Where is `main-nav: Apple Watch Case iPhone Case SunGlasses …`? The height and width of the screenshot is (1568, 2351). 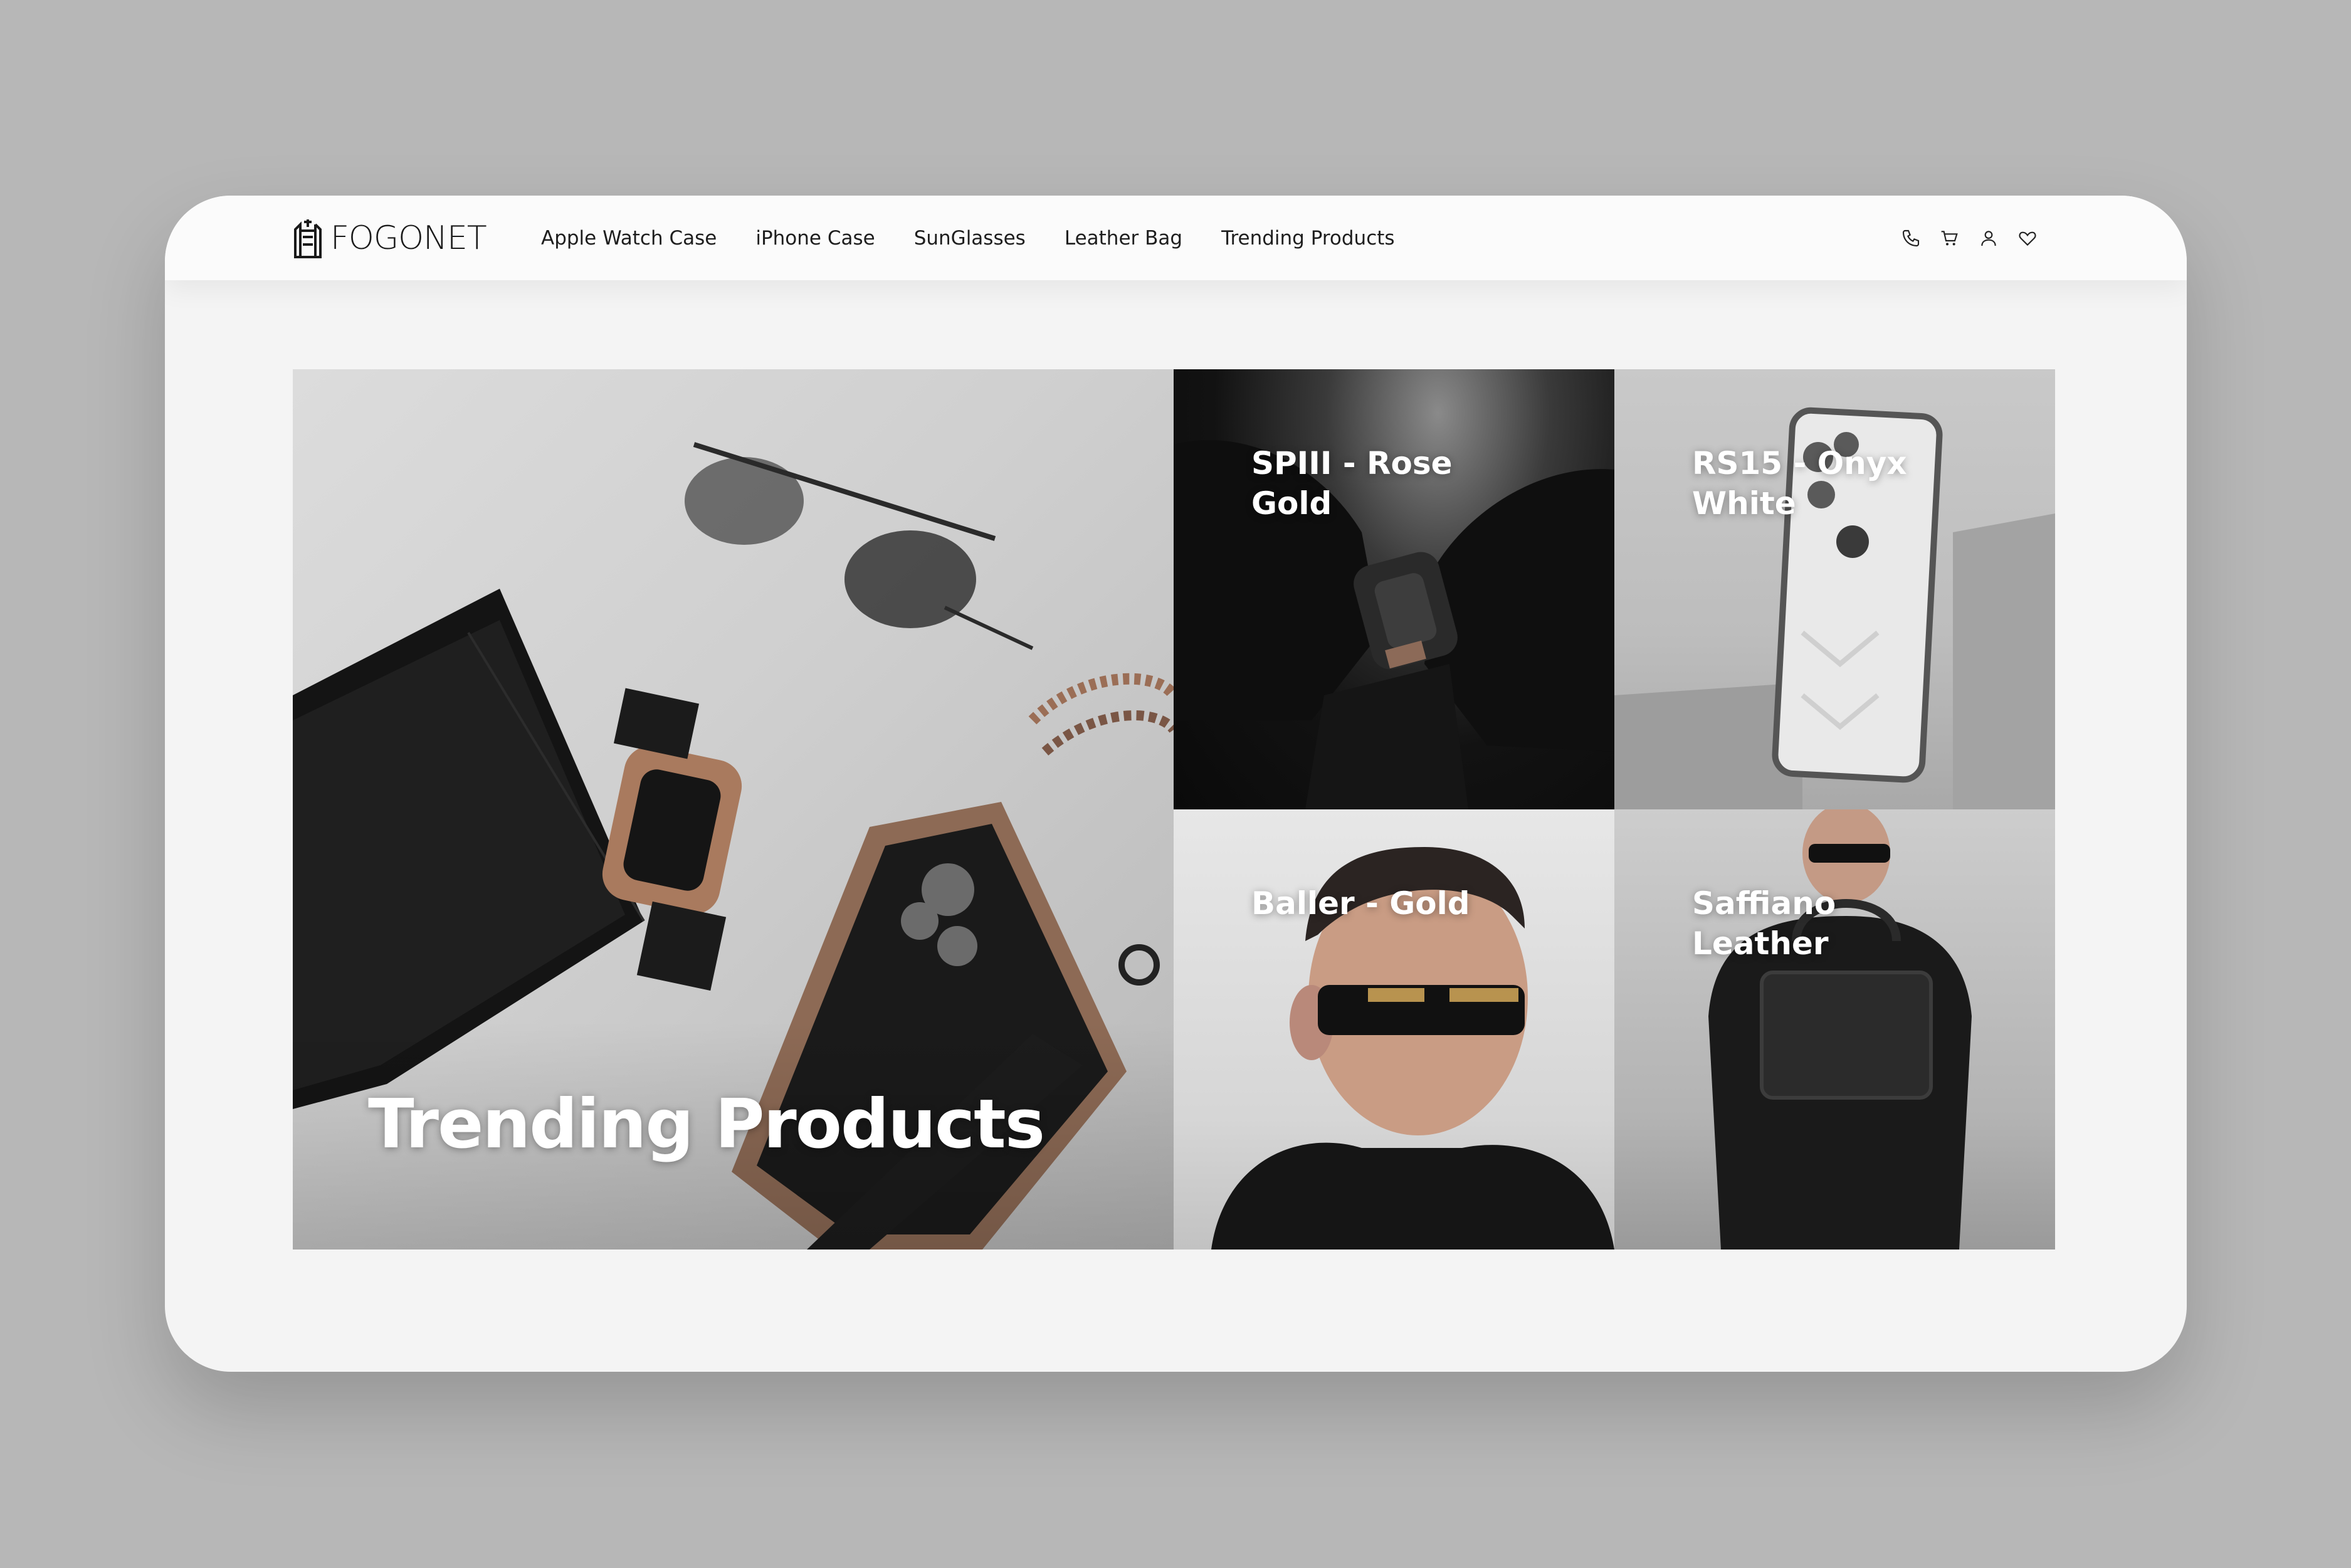 main-nav: Apple Watch Case iPhone Case SunGlasses … is located at coordinates (968, 238).